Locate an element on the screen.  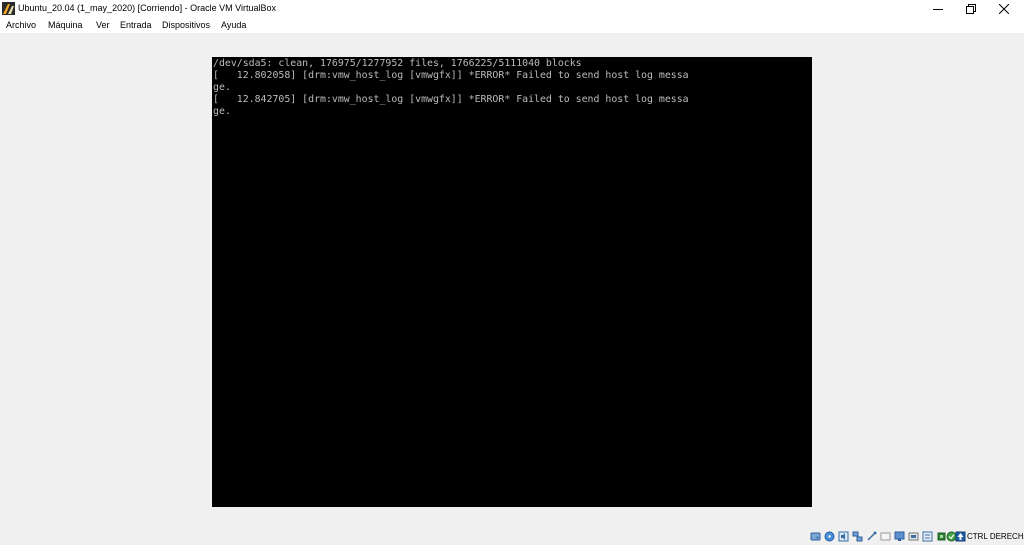
menu-ayuda: Ayuda is located at coordinates (233, 25).